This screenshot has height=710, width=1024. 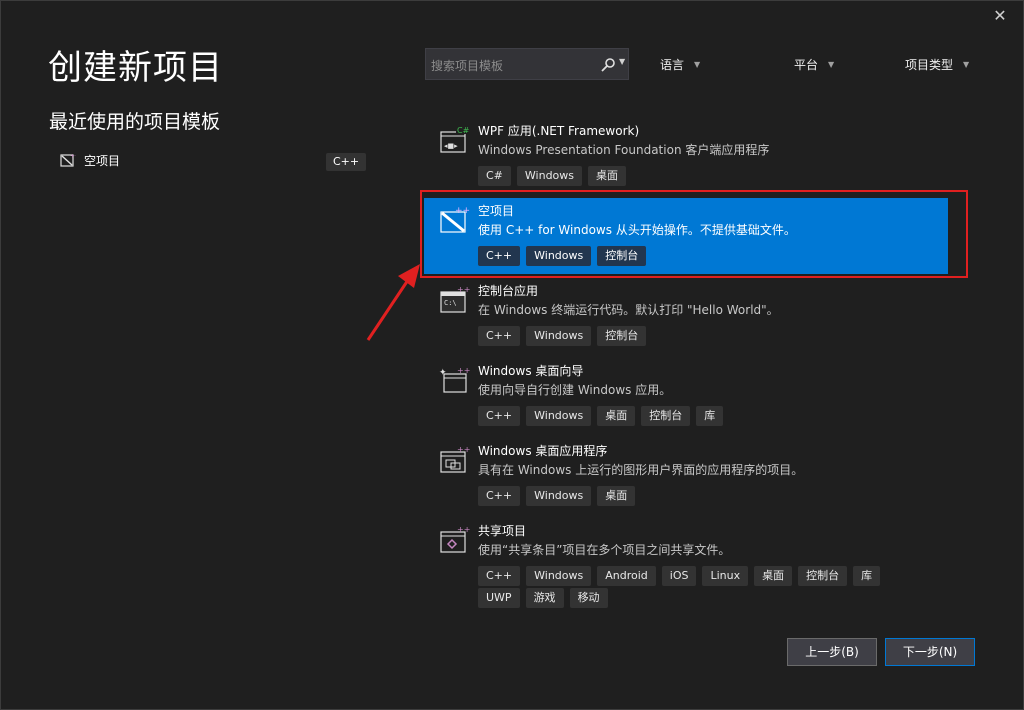 I want to click on empty-project-icon: ++, so click(x=68, y=160).